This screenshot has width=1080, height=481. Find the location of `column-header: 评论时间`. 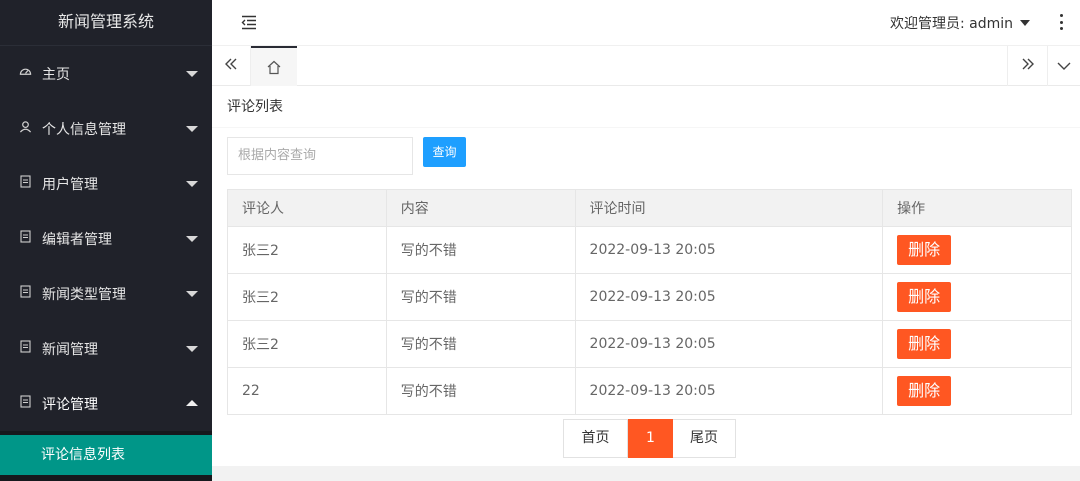

column-header: 评论时间 is located at coordinates (729, 208).